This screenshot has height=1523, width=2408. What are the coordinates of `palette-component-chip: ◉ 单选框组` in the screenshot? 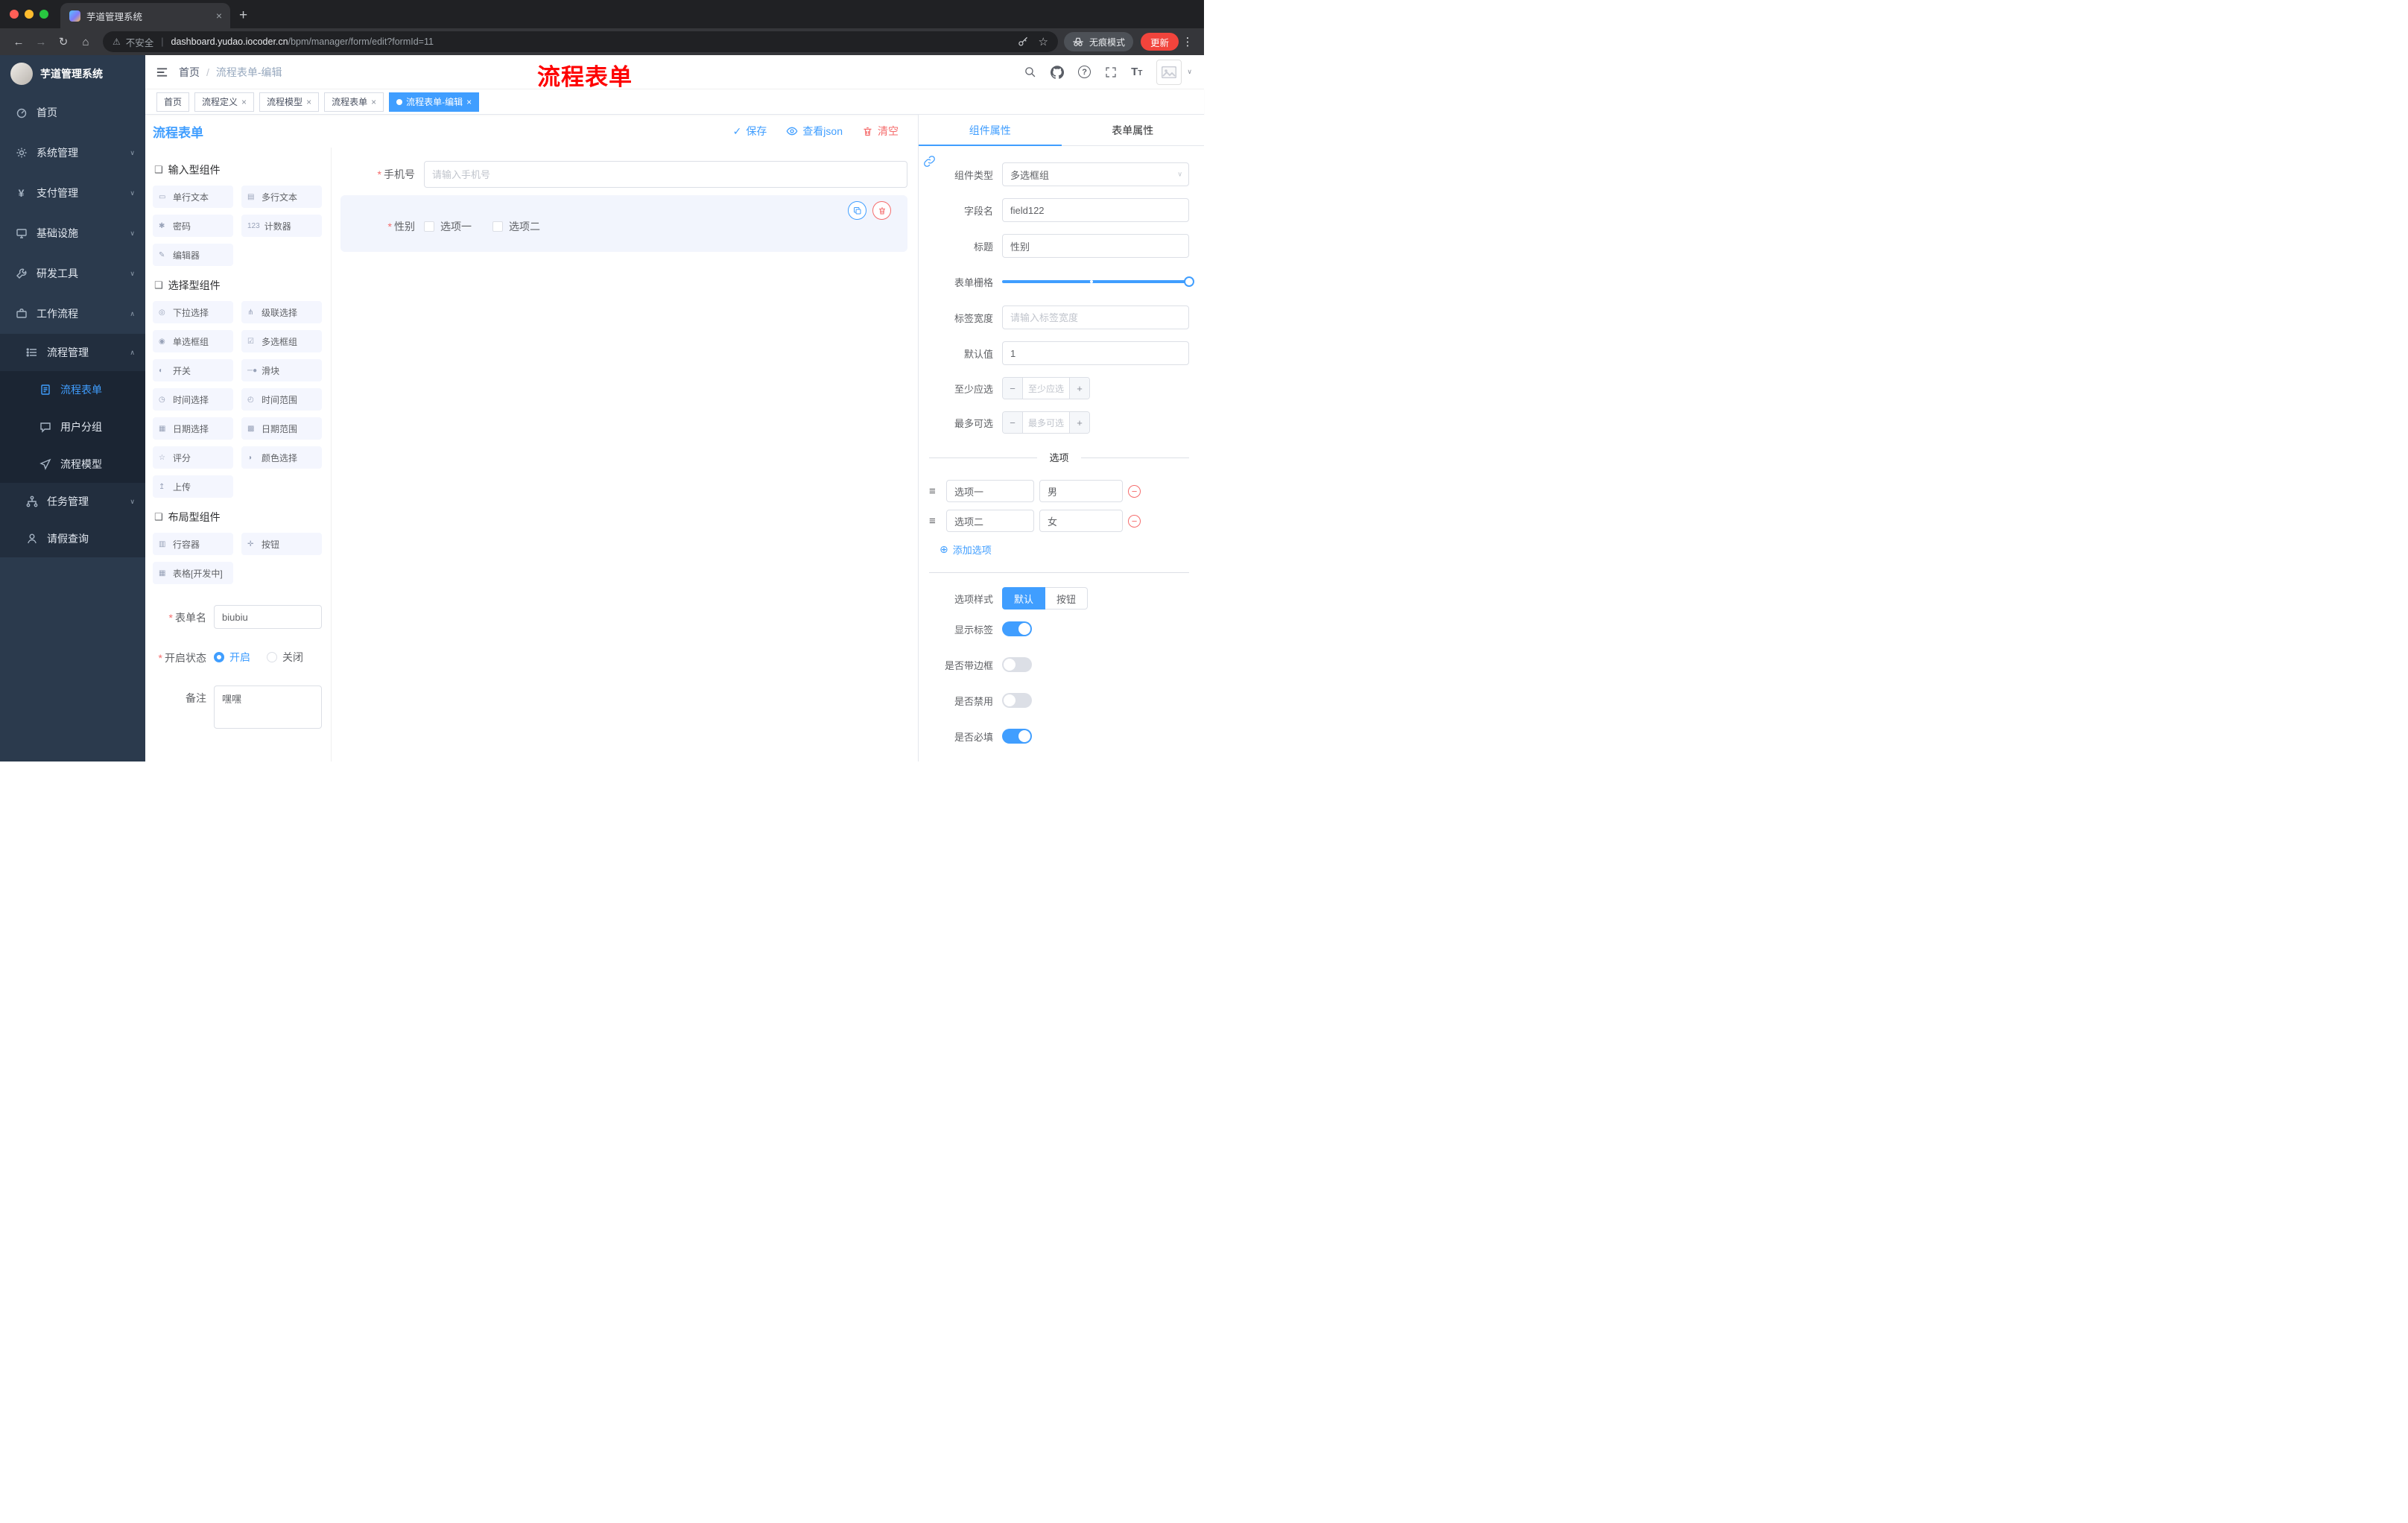 It's located at (193, 341).